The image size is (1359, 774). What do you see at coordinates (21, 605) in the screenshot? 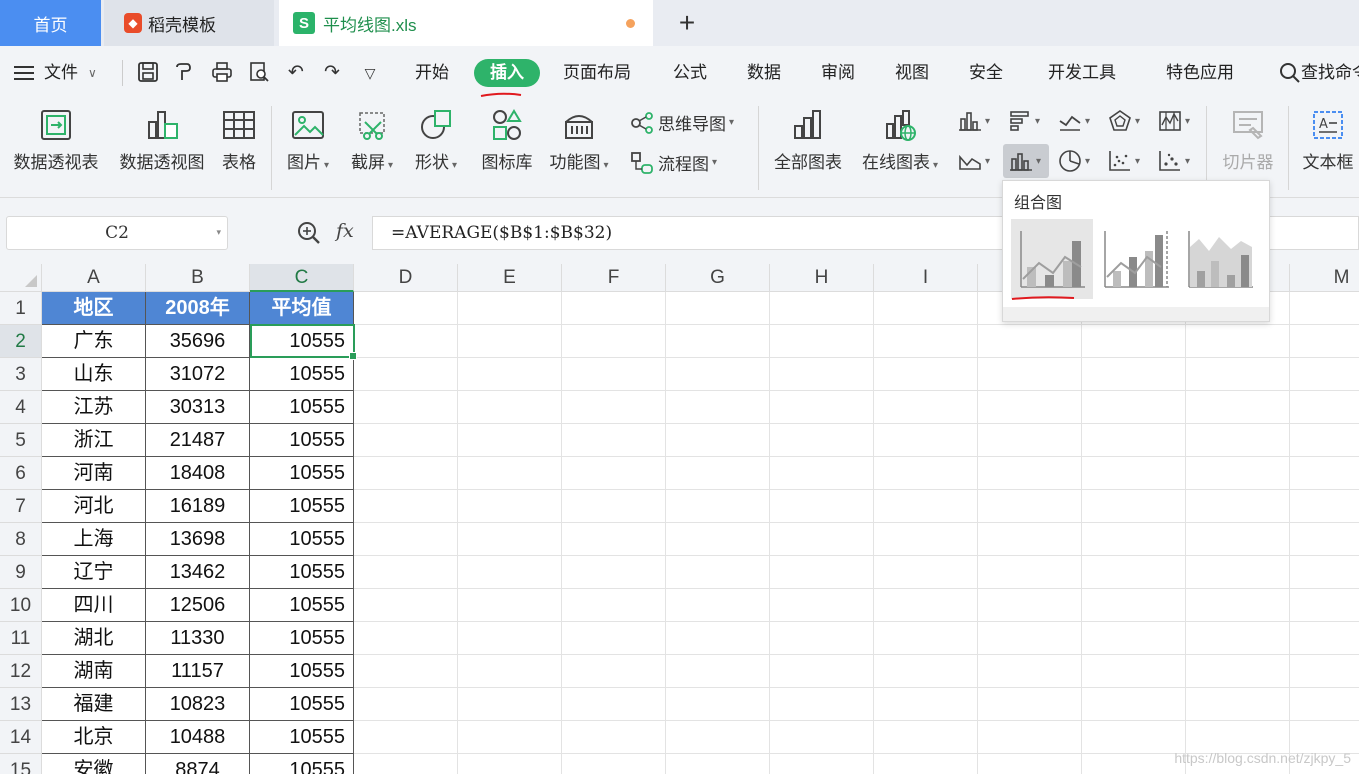
I see `row-header: 10` at bounding box center [21, 605].